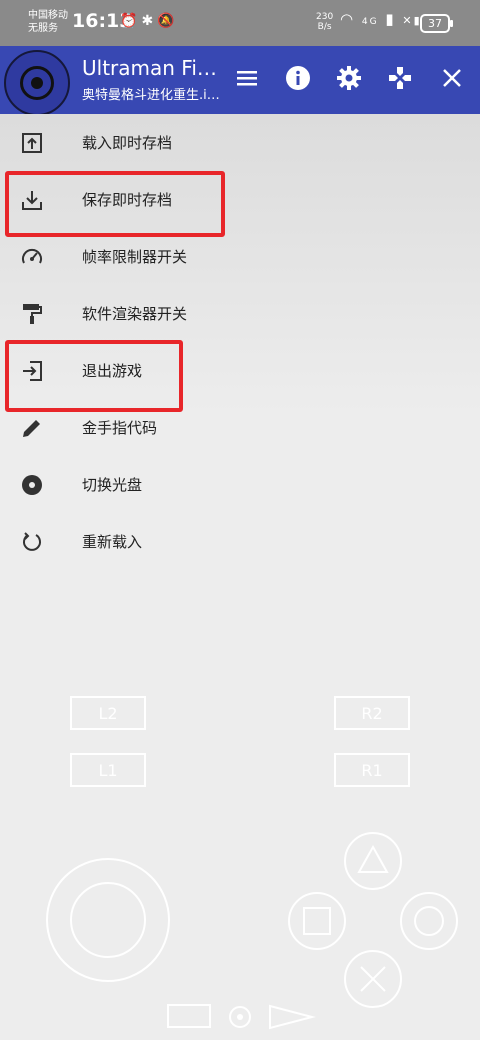 This screenshot has height=1040, width=480. What do you see at coordinates (324, 27) in the screenshot?
I see `net-rate-unit: B/s` at bounding box center [324, 27].